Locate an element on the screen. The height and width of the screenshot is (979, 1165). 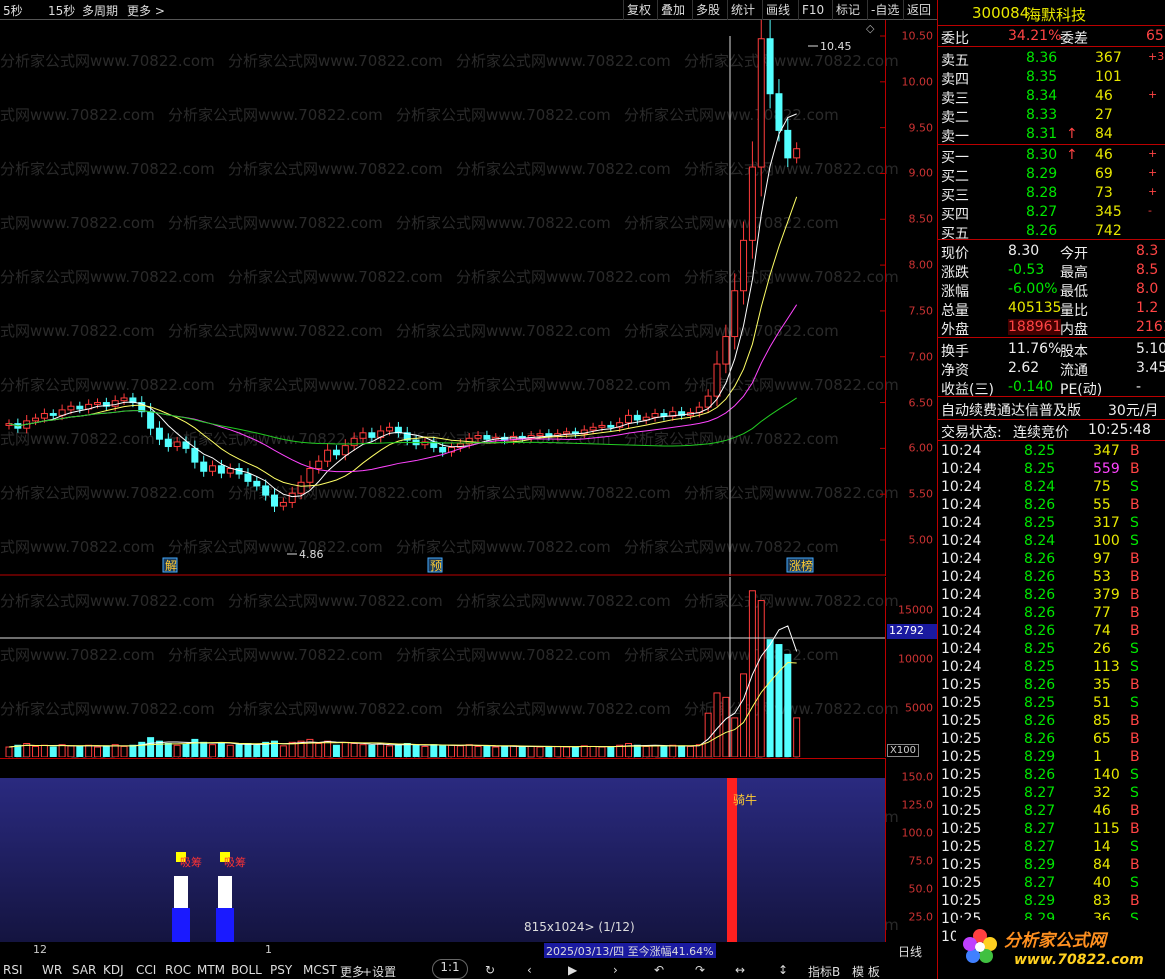
accumulate-marker-mid is located at coordinates (181, 892).